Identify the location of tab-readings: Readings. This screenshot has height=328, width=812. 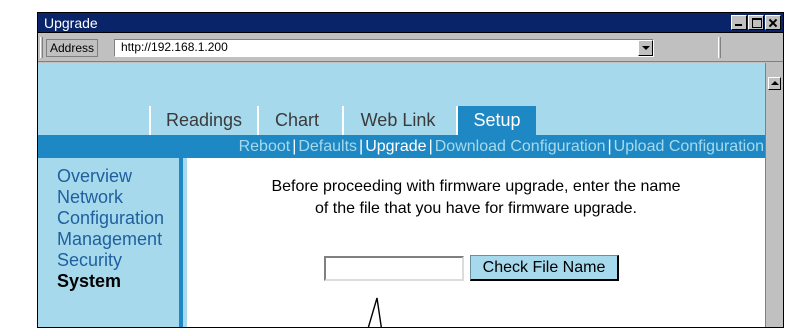
(203, 120).